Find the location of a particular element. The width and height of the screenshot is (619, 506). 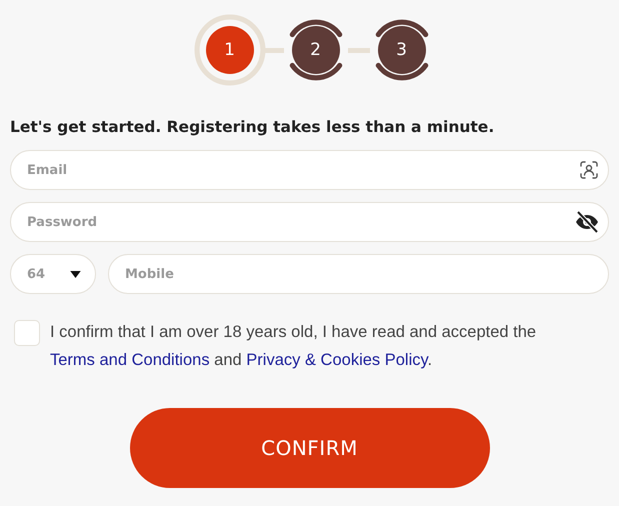

consent-text: I confirm that I am over 18 years old, I have read and accepted the Terms and Conditions and Privacy & Cookies Policy. is located at coordinates (294, 346).